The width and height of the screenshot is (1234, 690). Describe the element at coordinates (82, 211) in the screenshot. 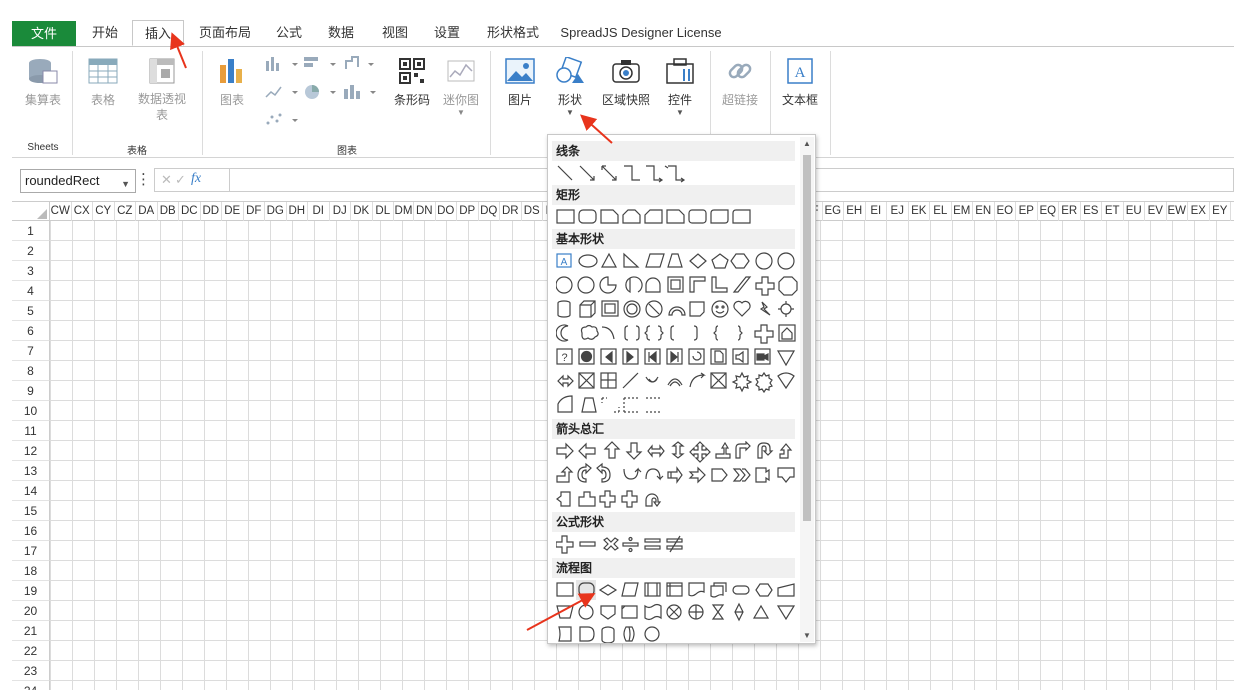

I see `column-header: CX` at that location.